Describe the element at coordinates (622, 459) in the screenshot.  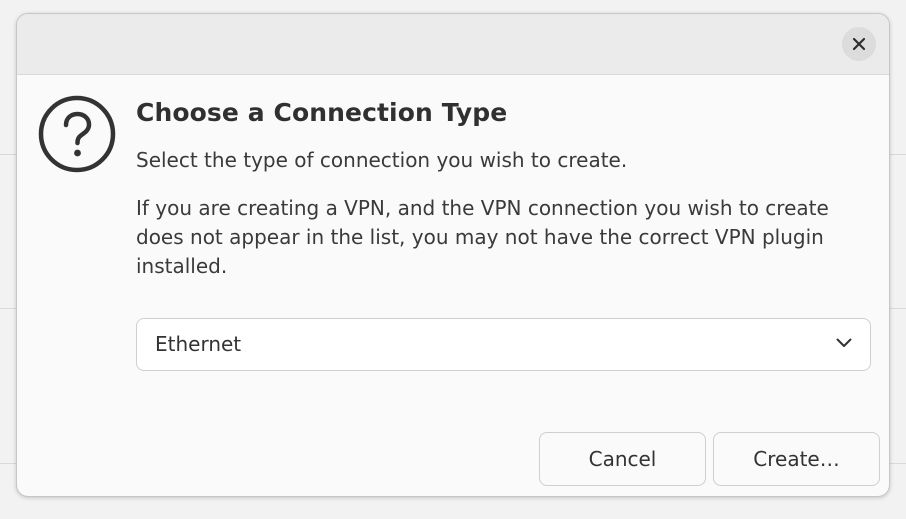
I see `cancel-button: Cancel` at that location.